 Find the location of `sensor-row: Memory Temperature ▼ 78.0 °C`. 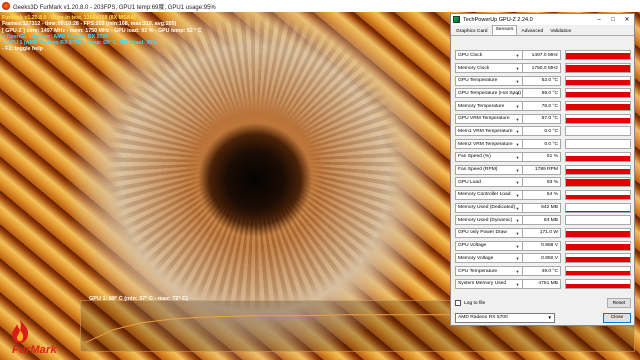

sensor-row: Memory Temperature ▼ 78.0 °C is located at coordinates (543, 106).